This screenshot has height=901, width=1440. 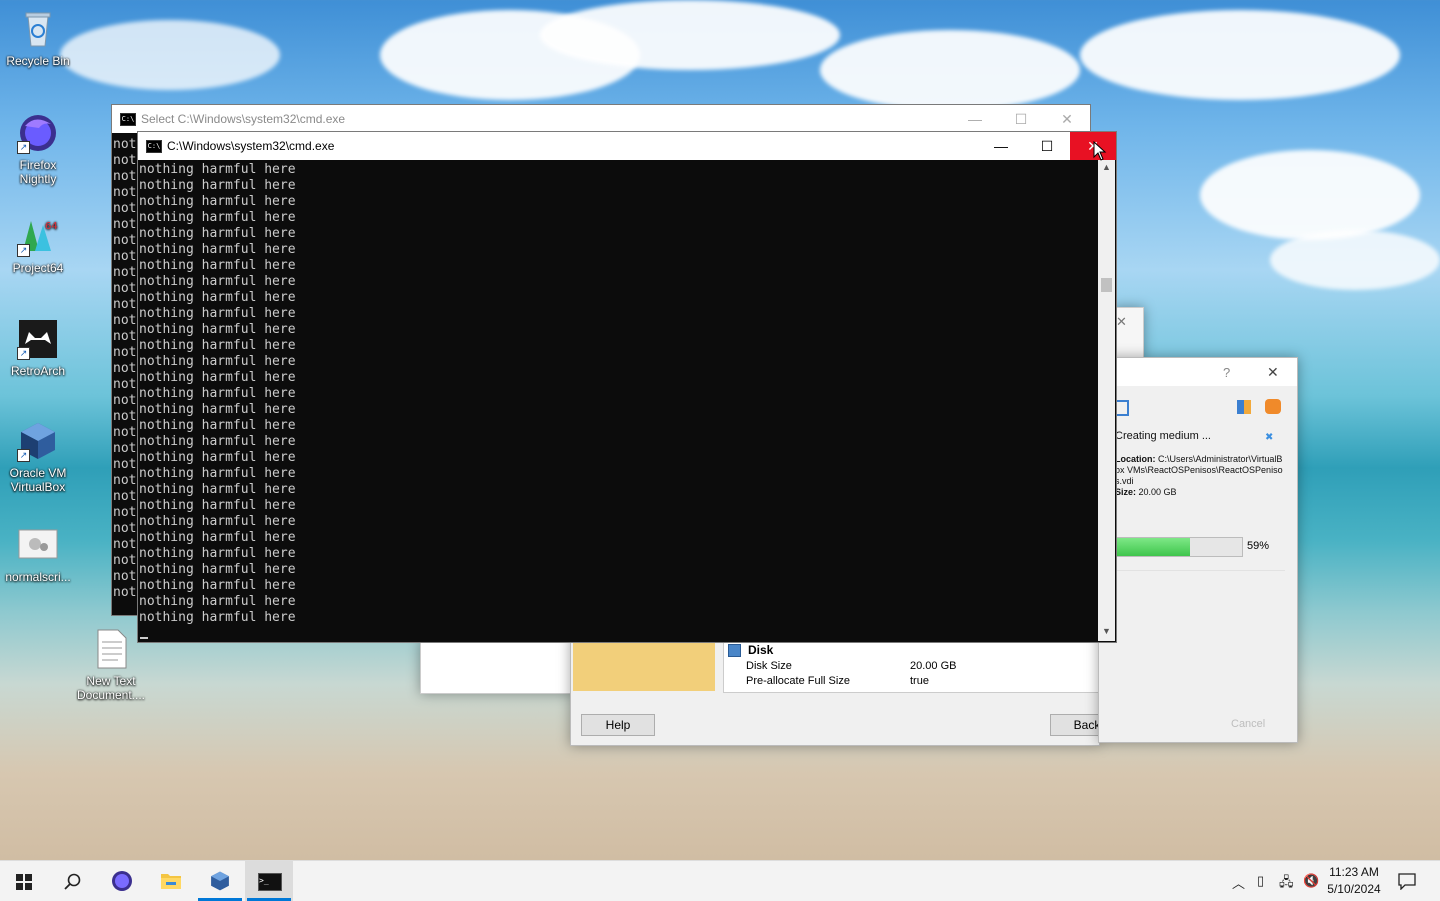 What do you see at coordinates (798, 681) in the screenshot?
I see `preallocate-label: Pre-allocate Full Size` at bounding box center [798, 681].